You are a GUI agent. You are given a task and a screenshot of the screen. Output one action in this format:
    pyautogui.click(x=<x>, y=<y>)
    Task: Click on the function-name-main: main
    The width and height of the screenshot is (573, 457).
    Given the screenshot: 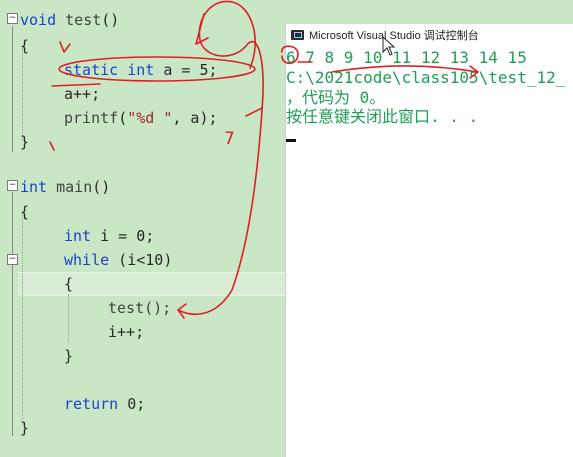 What is the action you would take?
    pyautogui.click(x=74, y=187)
    